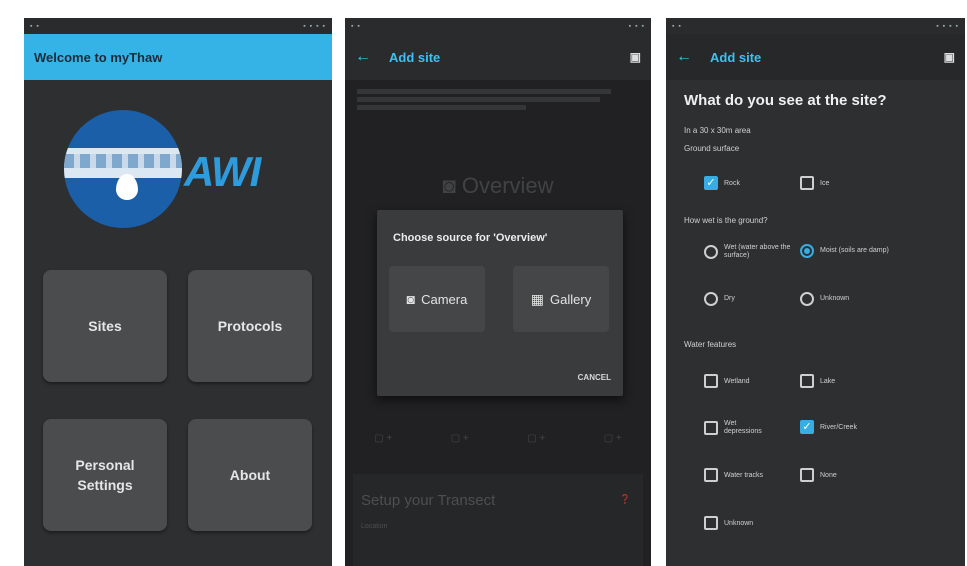  Describe the element at coordinates (828, 475) in the screenshot. I see `checkbox-label: None` at that location.